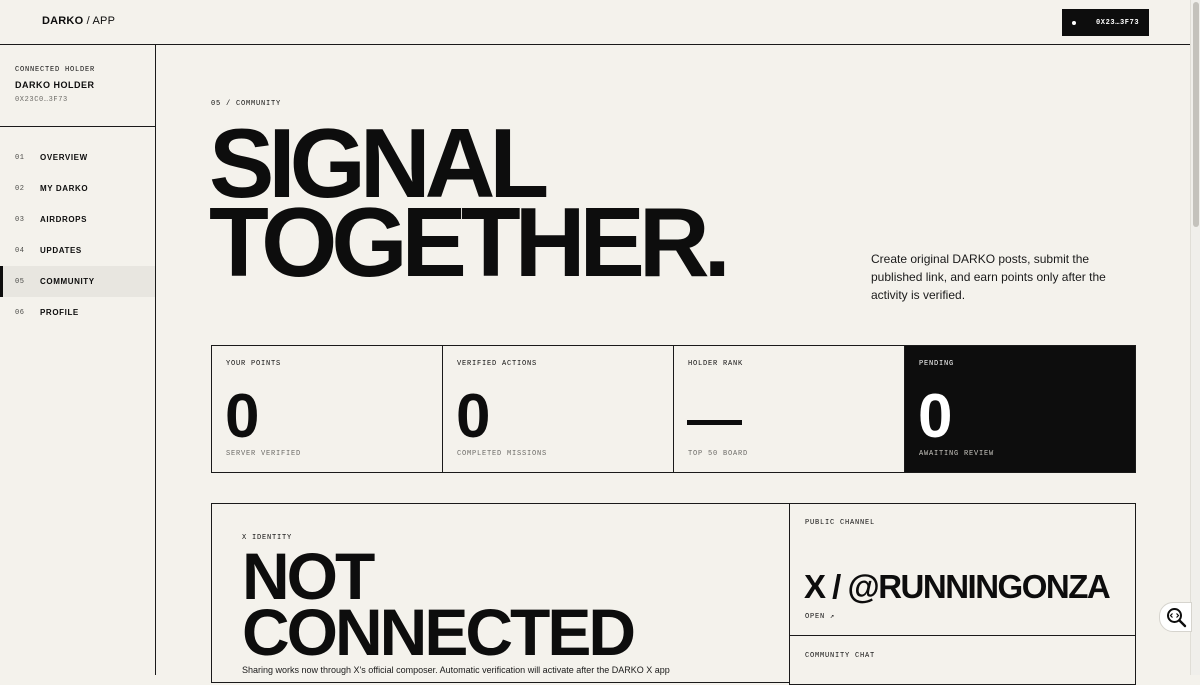  I want to click on community-chat-card: COMMUNITY CHAT, so click(962, 660).